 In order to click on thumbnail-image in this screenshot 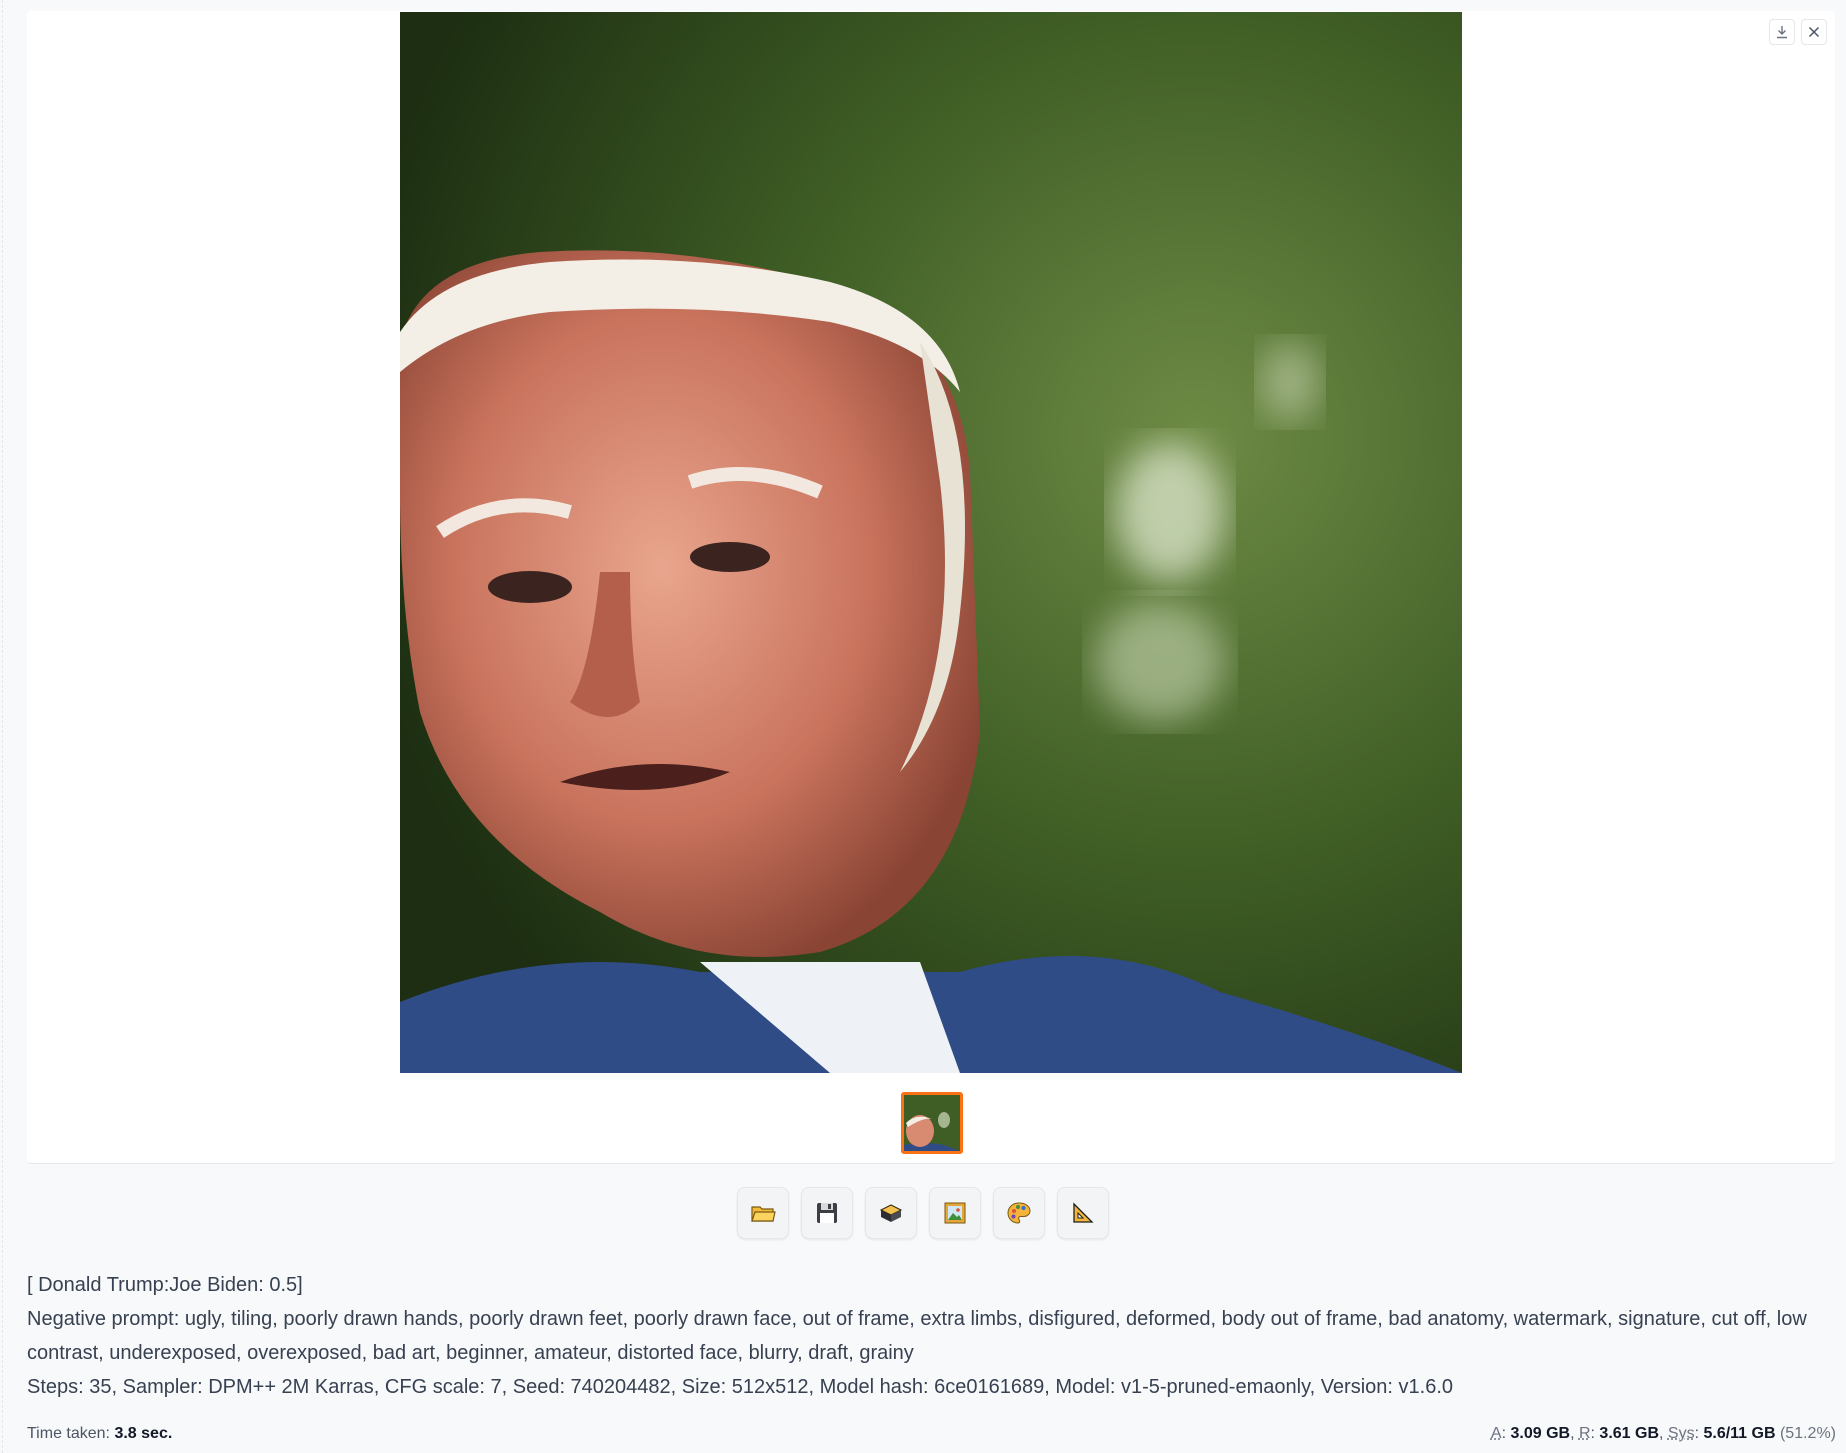, I will do `click(932, 1123)`.